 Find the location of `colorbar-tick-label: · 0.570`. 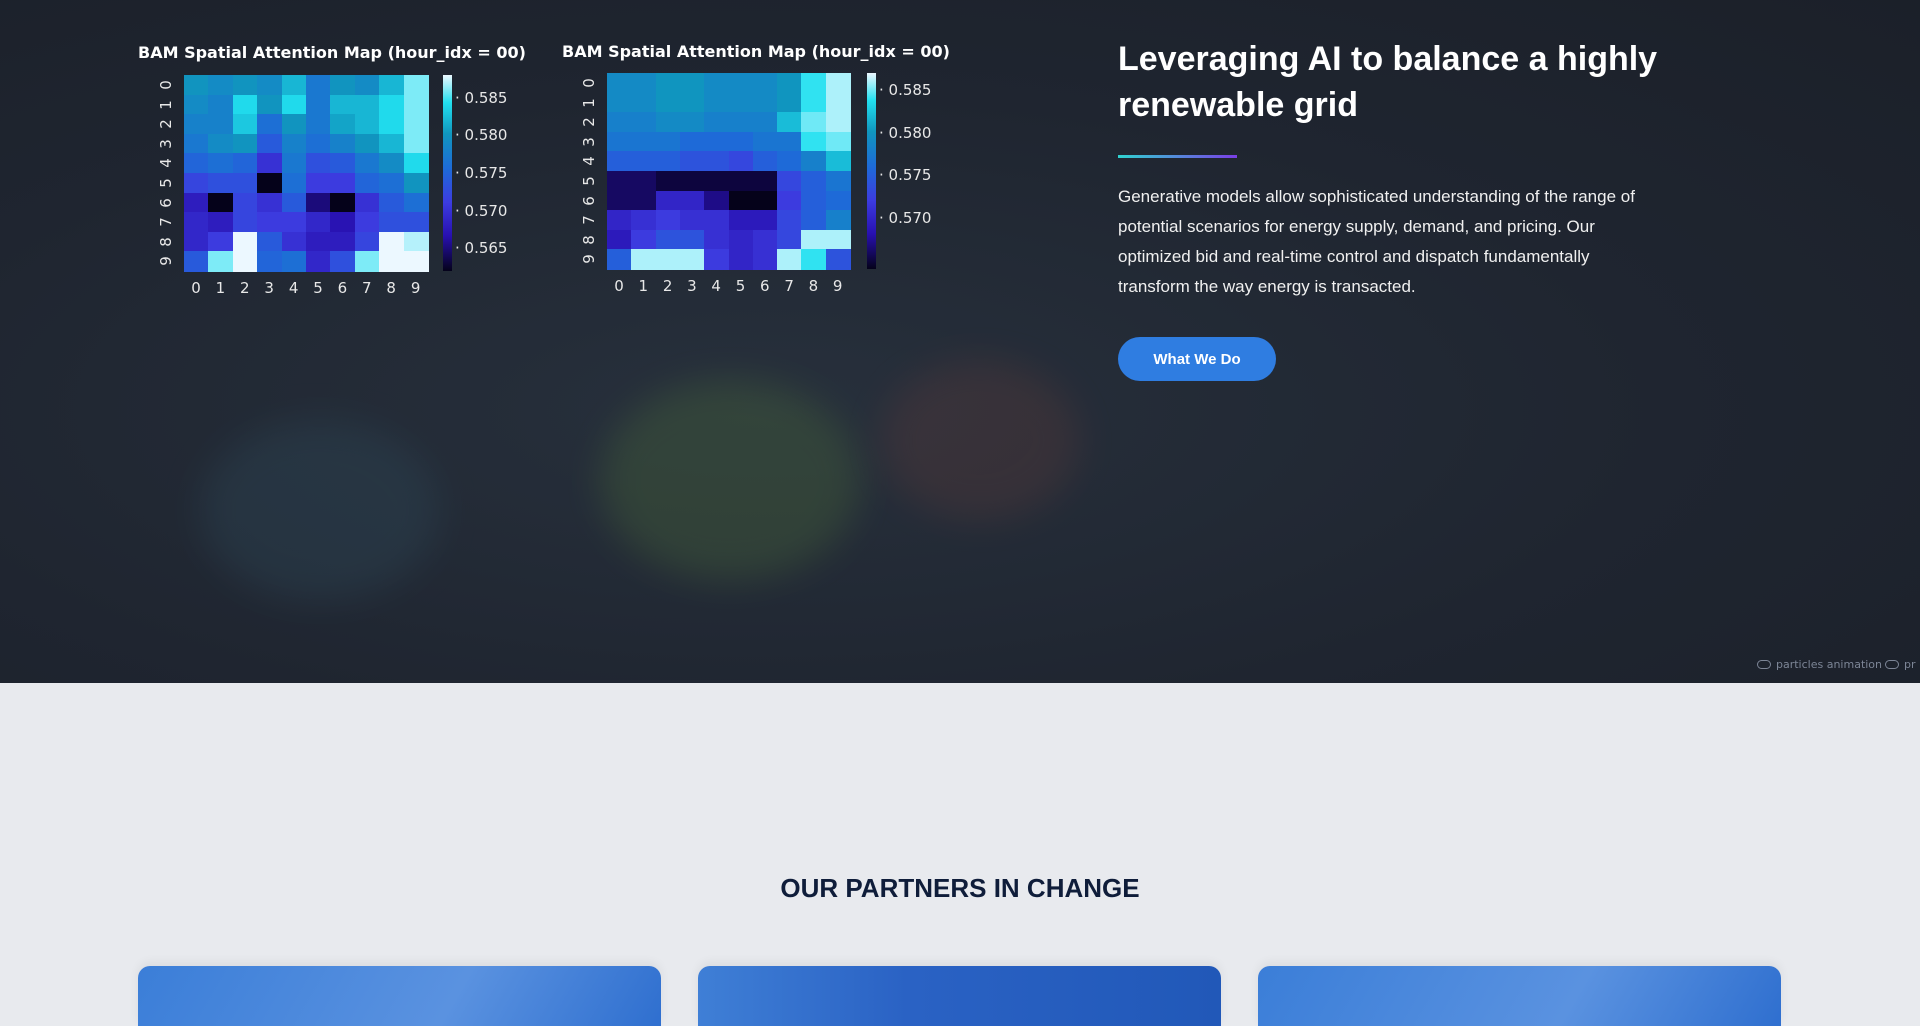

colorbar-tick-label: · 0.570 is located at coordinates (905, 217).